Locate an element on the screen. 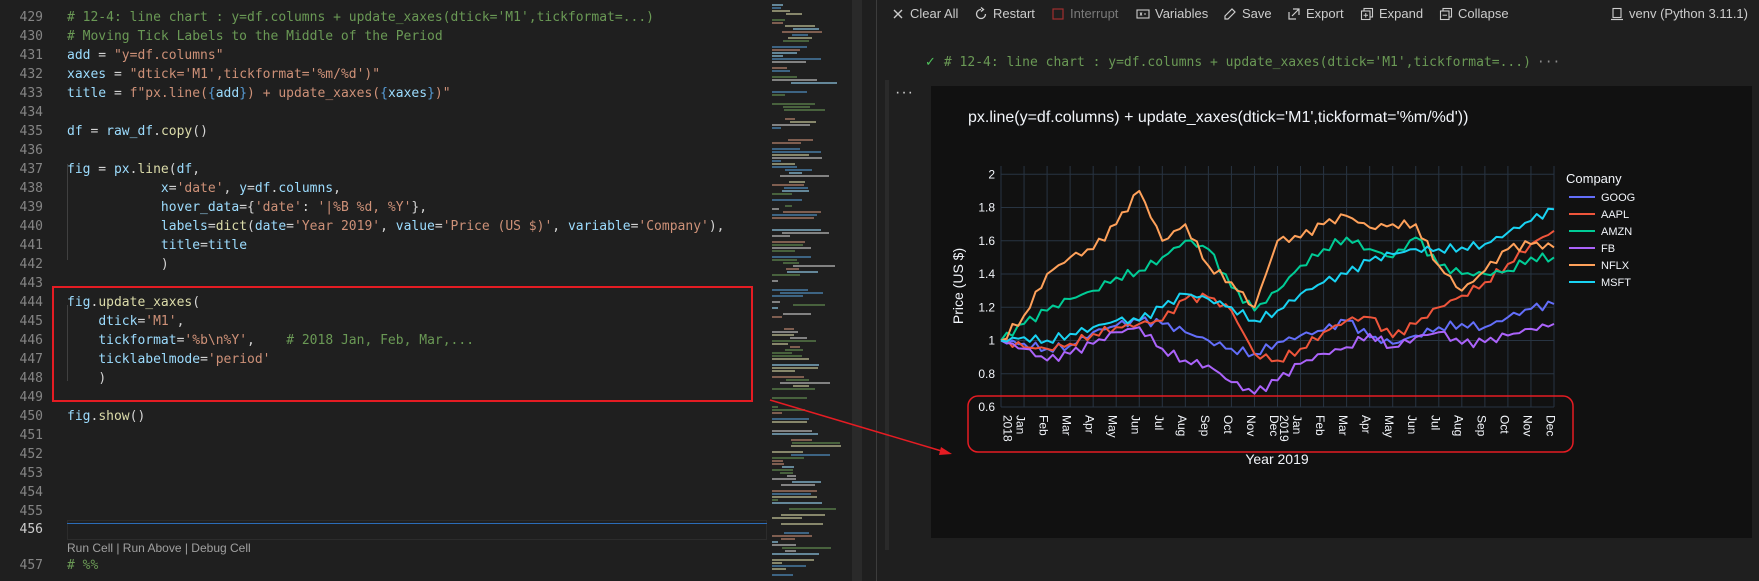 The image size is (1759, 581). code-line: 453 is located at coordinates (385, 473).